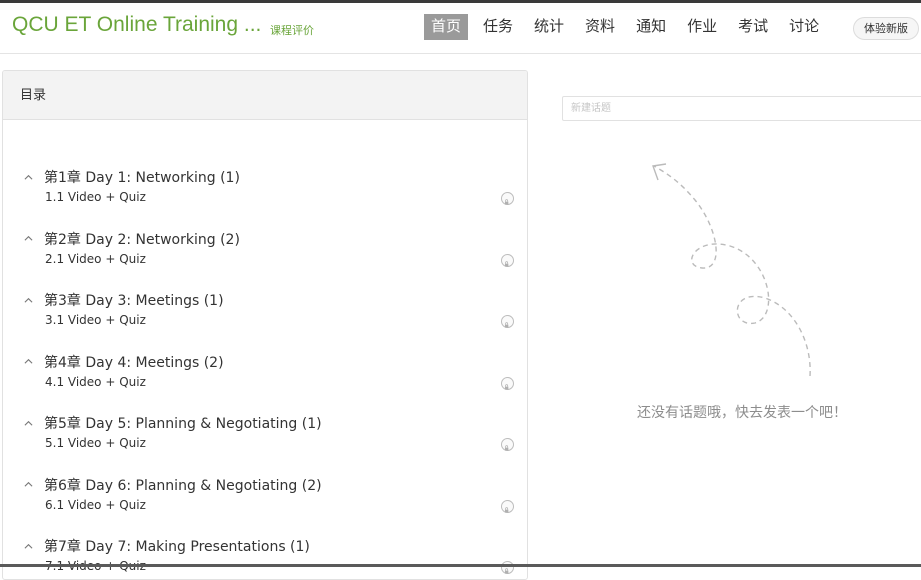 The image size is (921, 580). What do you see at coordinates (886, 28) in the screenshot?
I see `try-new-version-button: 体验新版` at bounding box center [886, 28].